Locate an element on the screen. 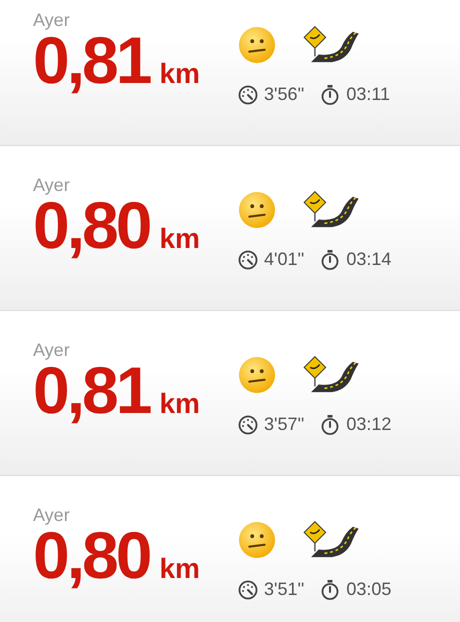  duration-value: 03:05 is located at coordinates (369, 589).